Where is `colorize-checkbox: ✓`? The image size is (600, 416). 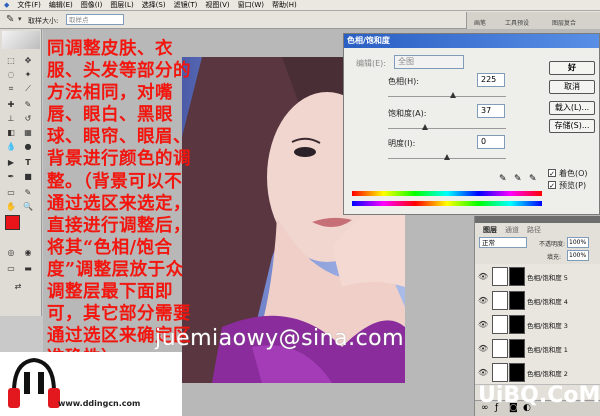
colorize-checkbox: ✓ is located at coordinates (552, 173).